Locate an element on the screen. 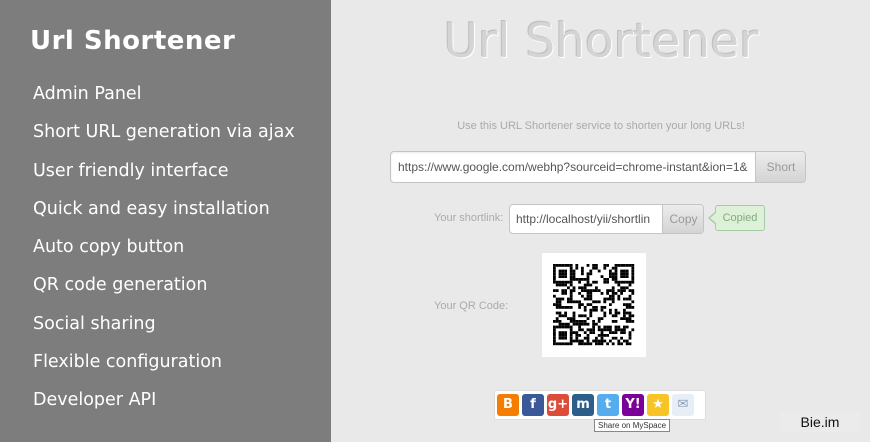  feature-item: Quick and easy installation is located at coordinates (151, 208).